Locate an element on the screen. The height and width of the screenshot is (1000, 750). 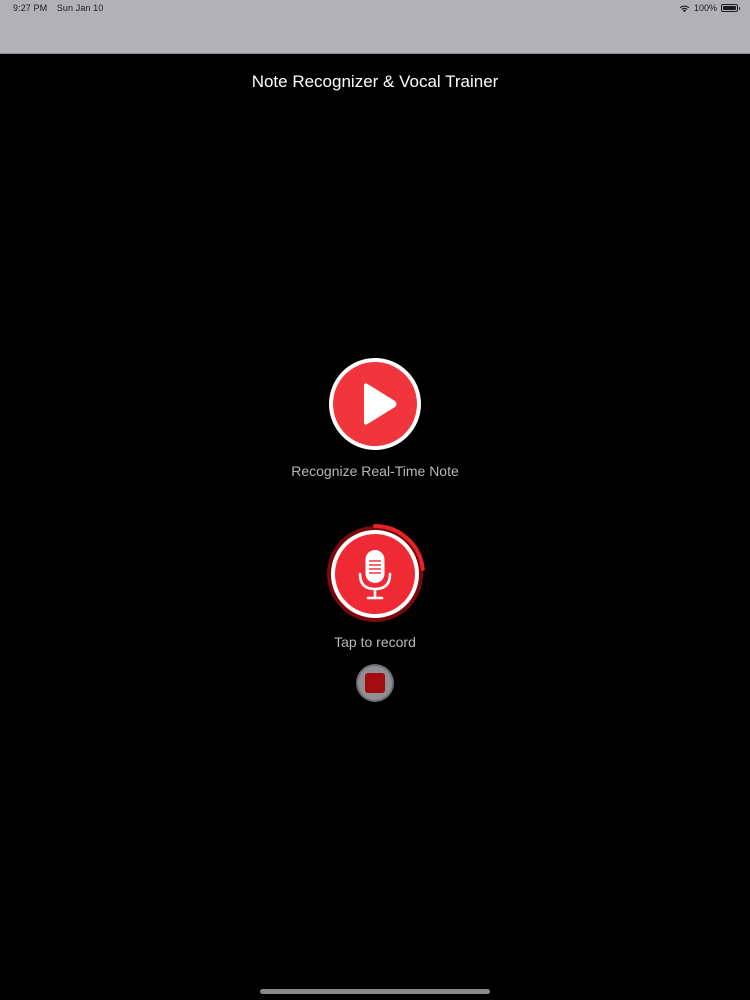
recognize-note-button is located at coordinates (375, 404).